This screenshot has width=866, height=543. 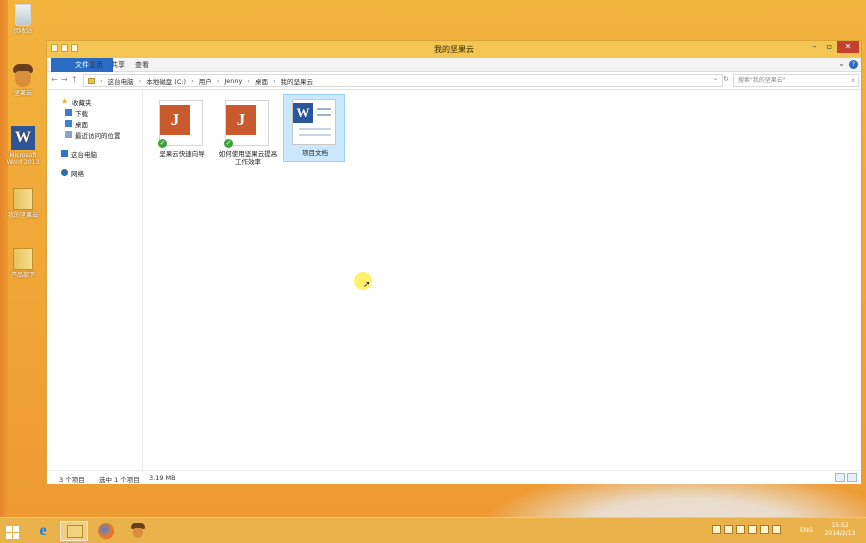 What do you see at coordinates (81, 113) in the screenshot?
I see `nav-label: 下载` at bounding box center [81, 113].